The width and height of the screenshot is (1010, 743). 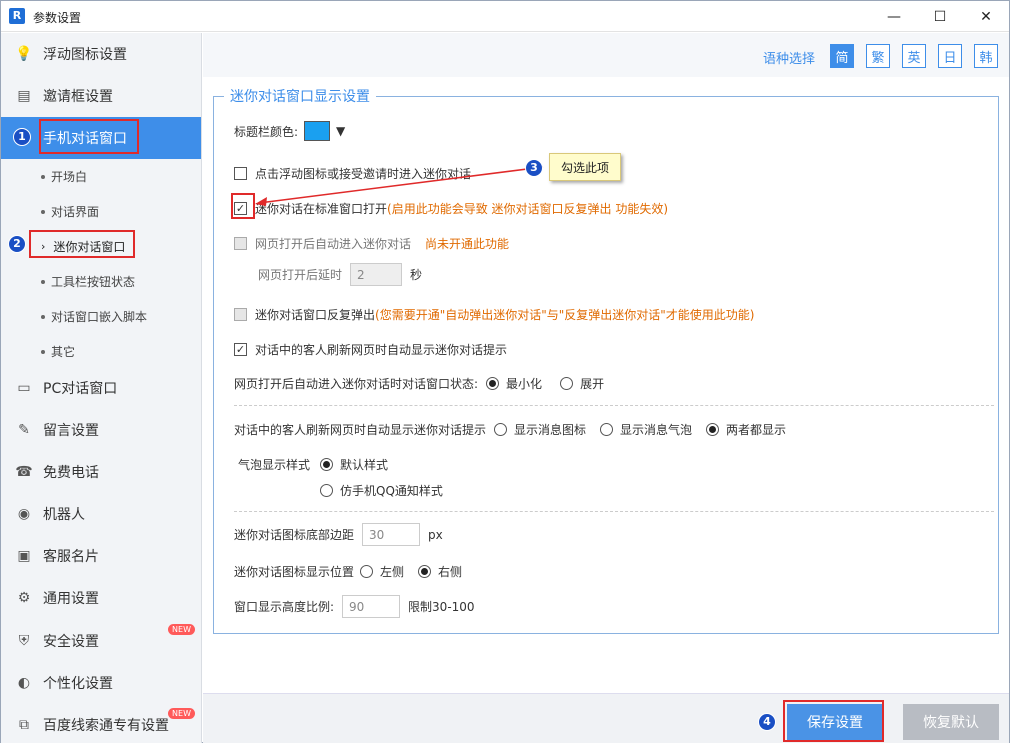 What do you see at coordinates (300, 275) in the screenshot?
I see `delay-label: 网页打开后延时` at bounding box center [300, 275].